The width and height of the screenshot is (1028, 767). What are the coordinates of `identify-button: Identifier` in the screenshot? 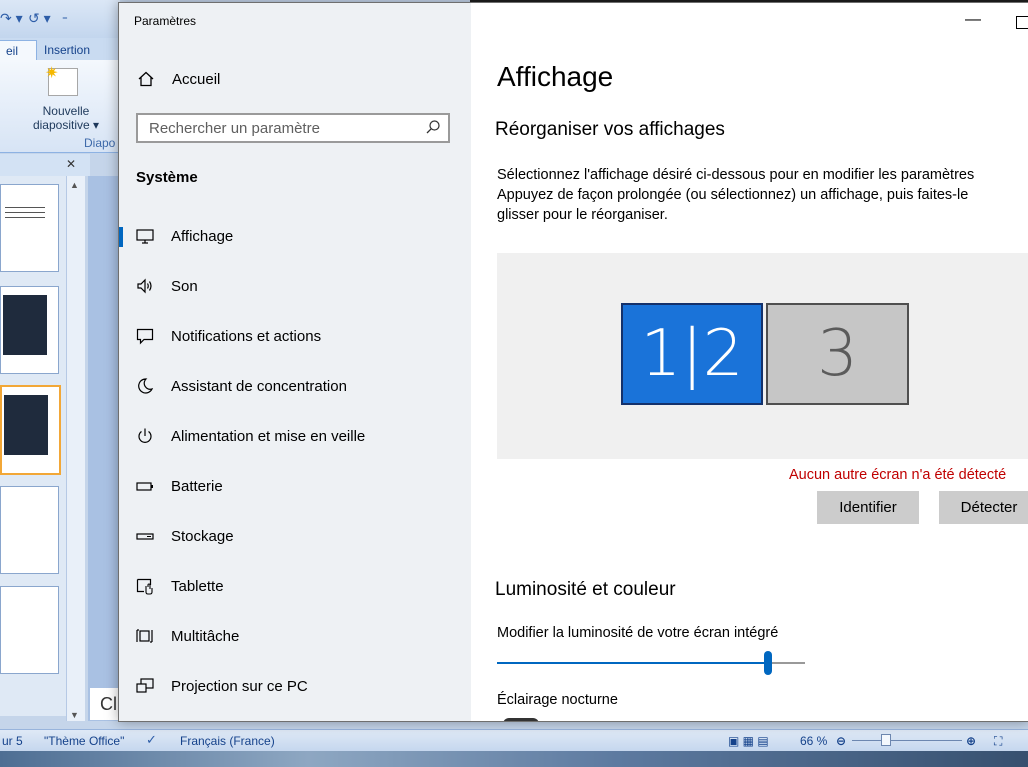 It's located at (868, 507).